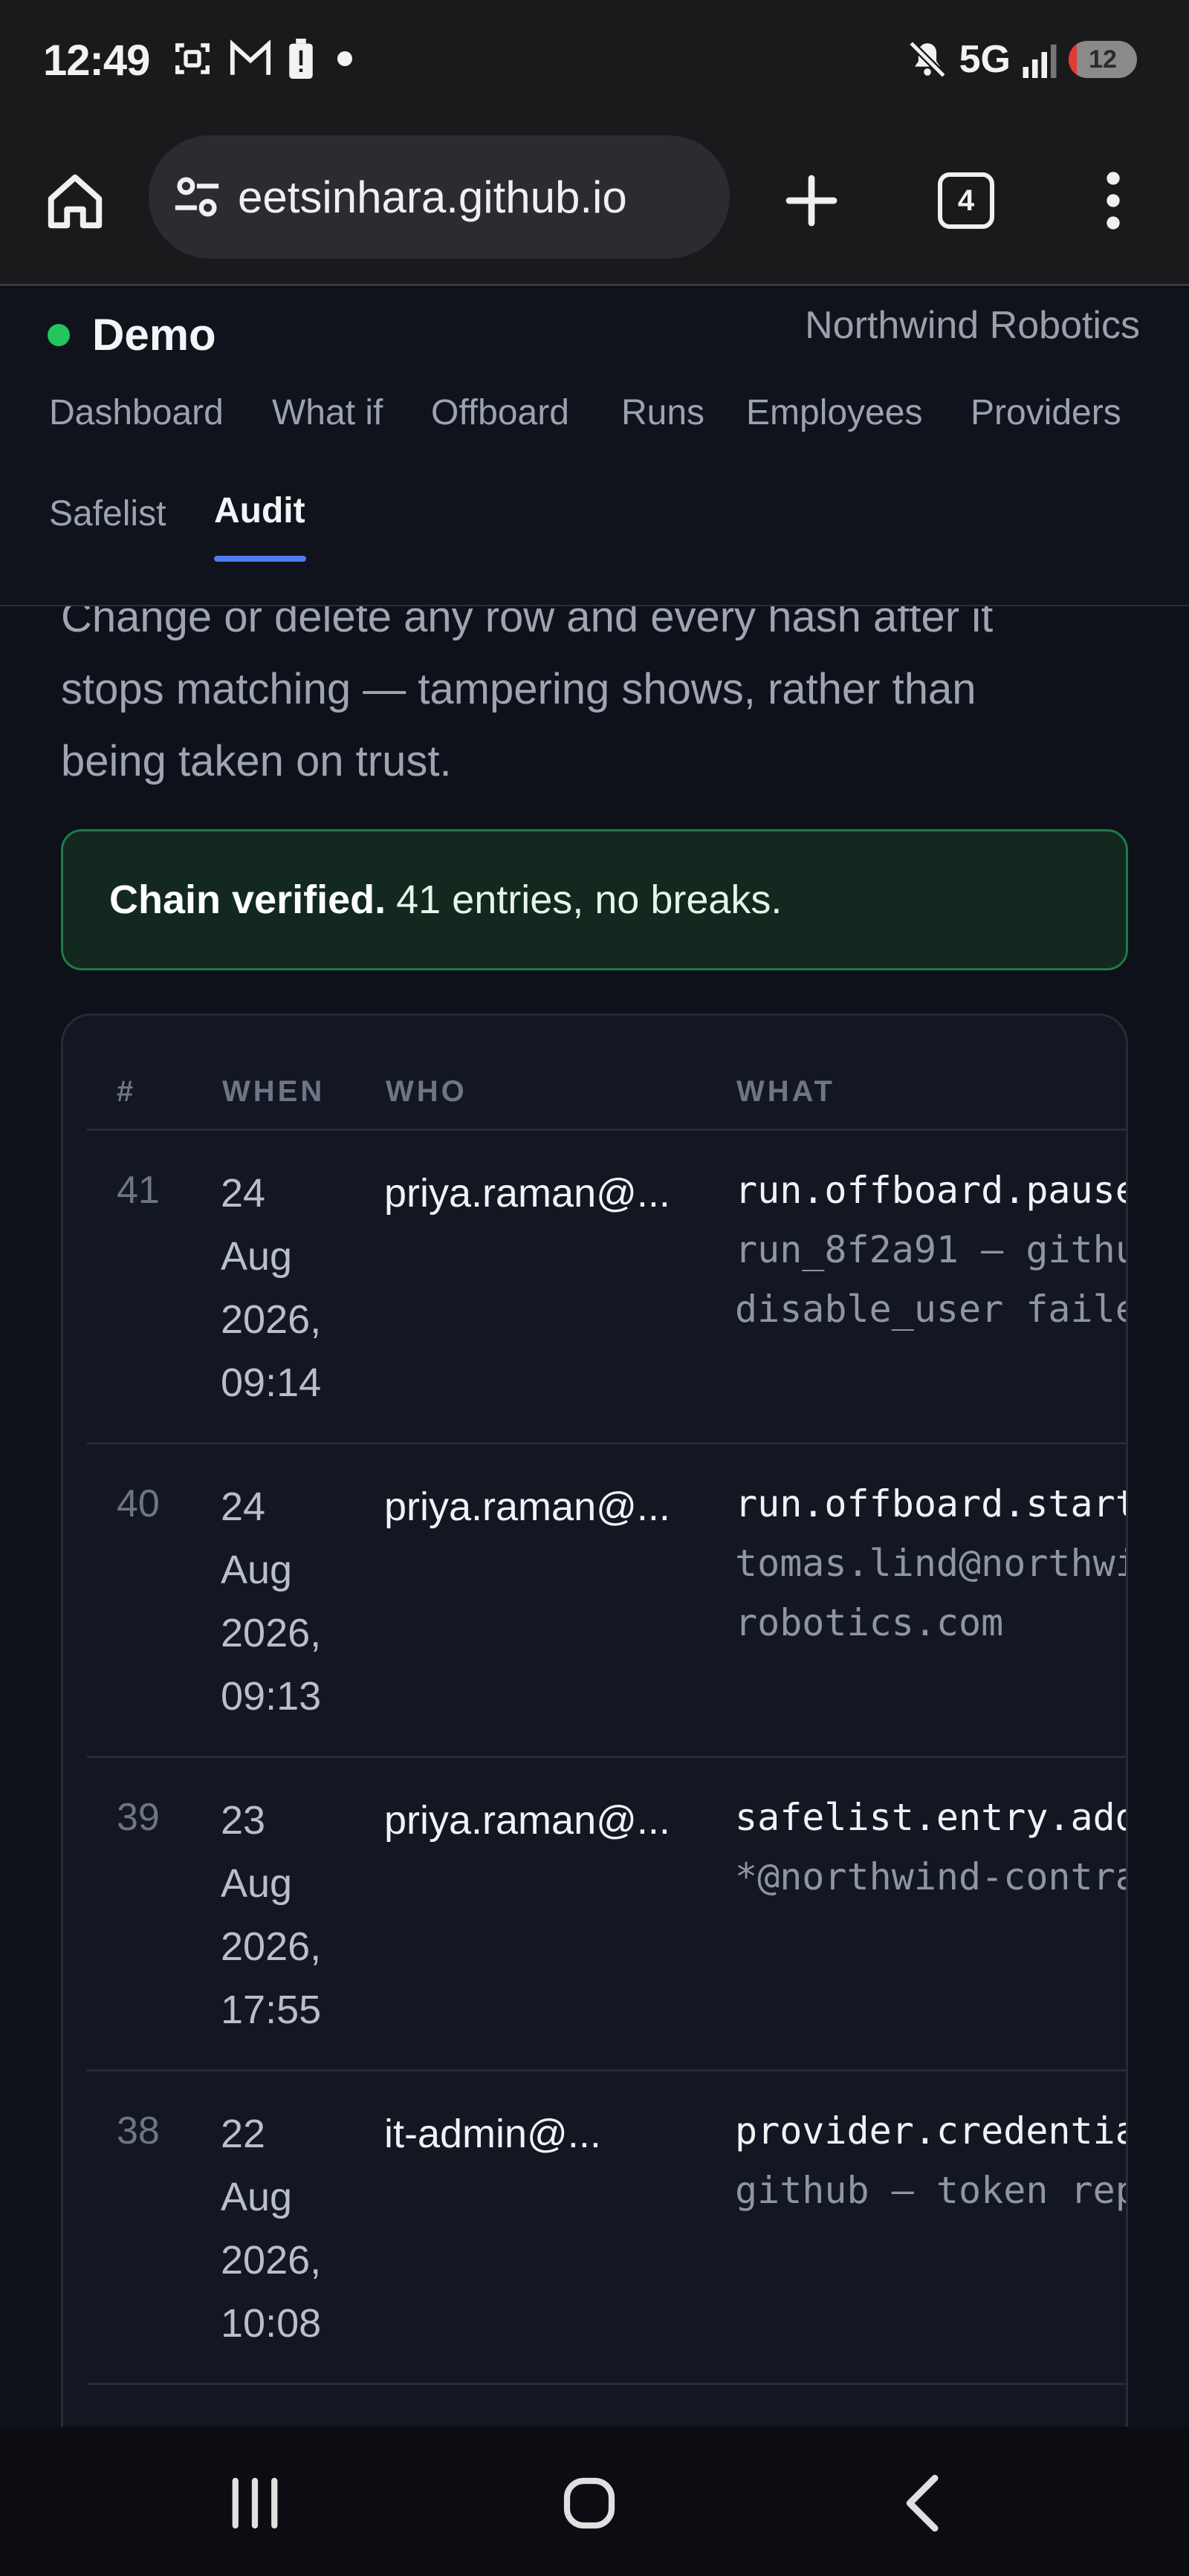 The image size is (1189, 2576). I want to click on dot-icon, so click(345, 58).